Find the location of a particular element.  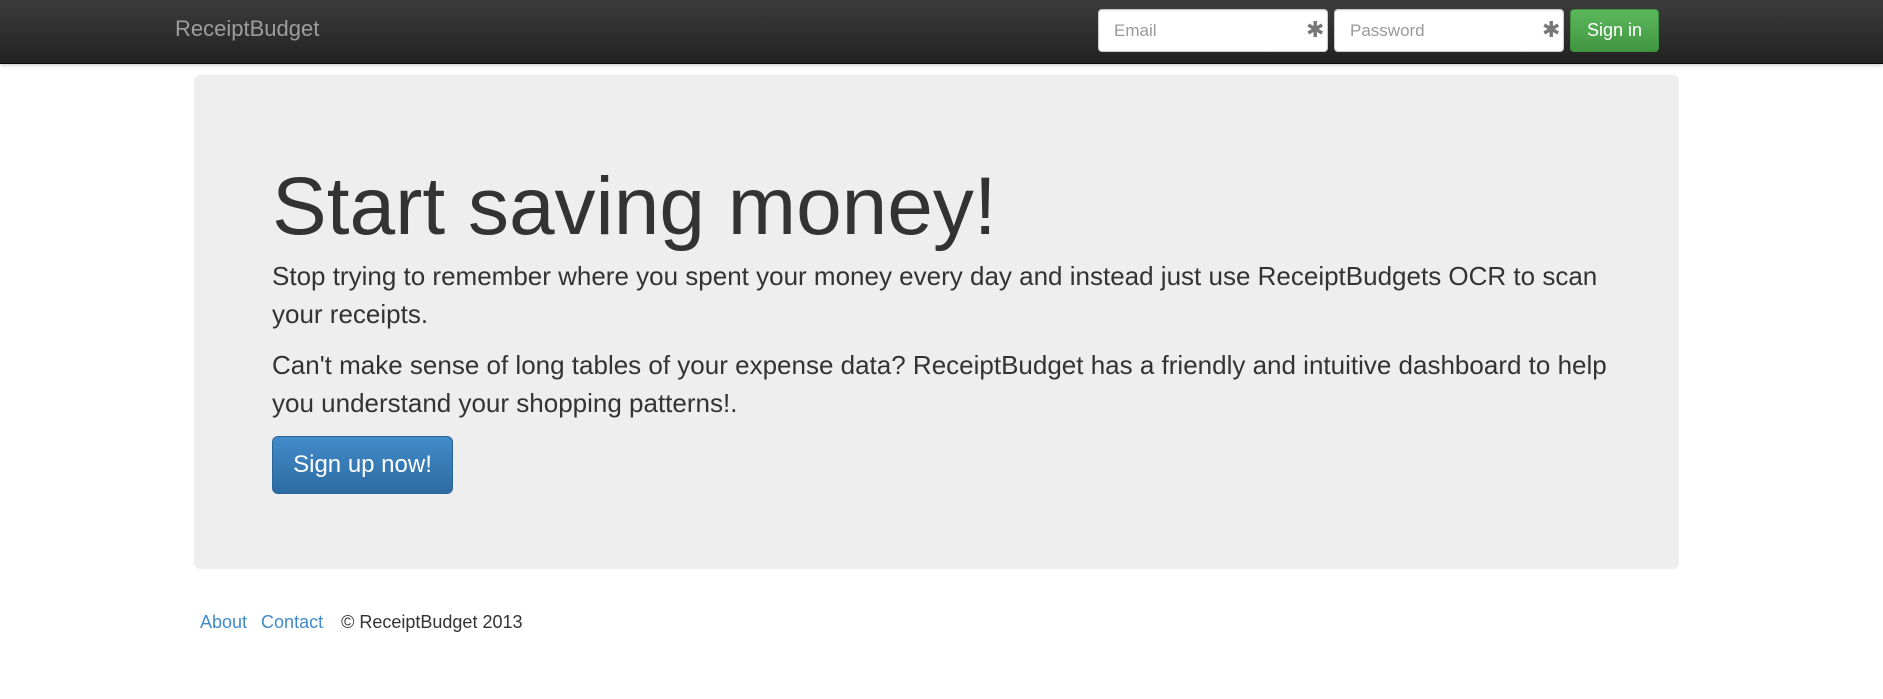

brand-link: ReceiptBudget is located at coordinates (247, 29).